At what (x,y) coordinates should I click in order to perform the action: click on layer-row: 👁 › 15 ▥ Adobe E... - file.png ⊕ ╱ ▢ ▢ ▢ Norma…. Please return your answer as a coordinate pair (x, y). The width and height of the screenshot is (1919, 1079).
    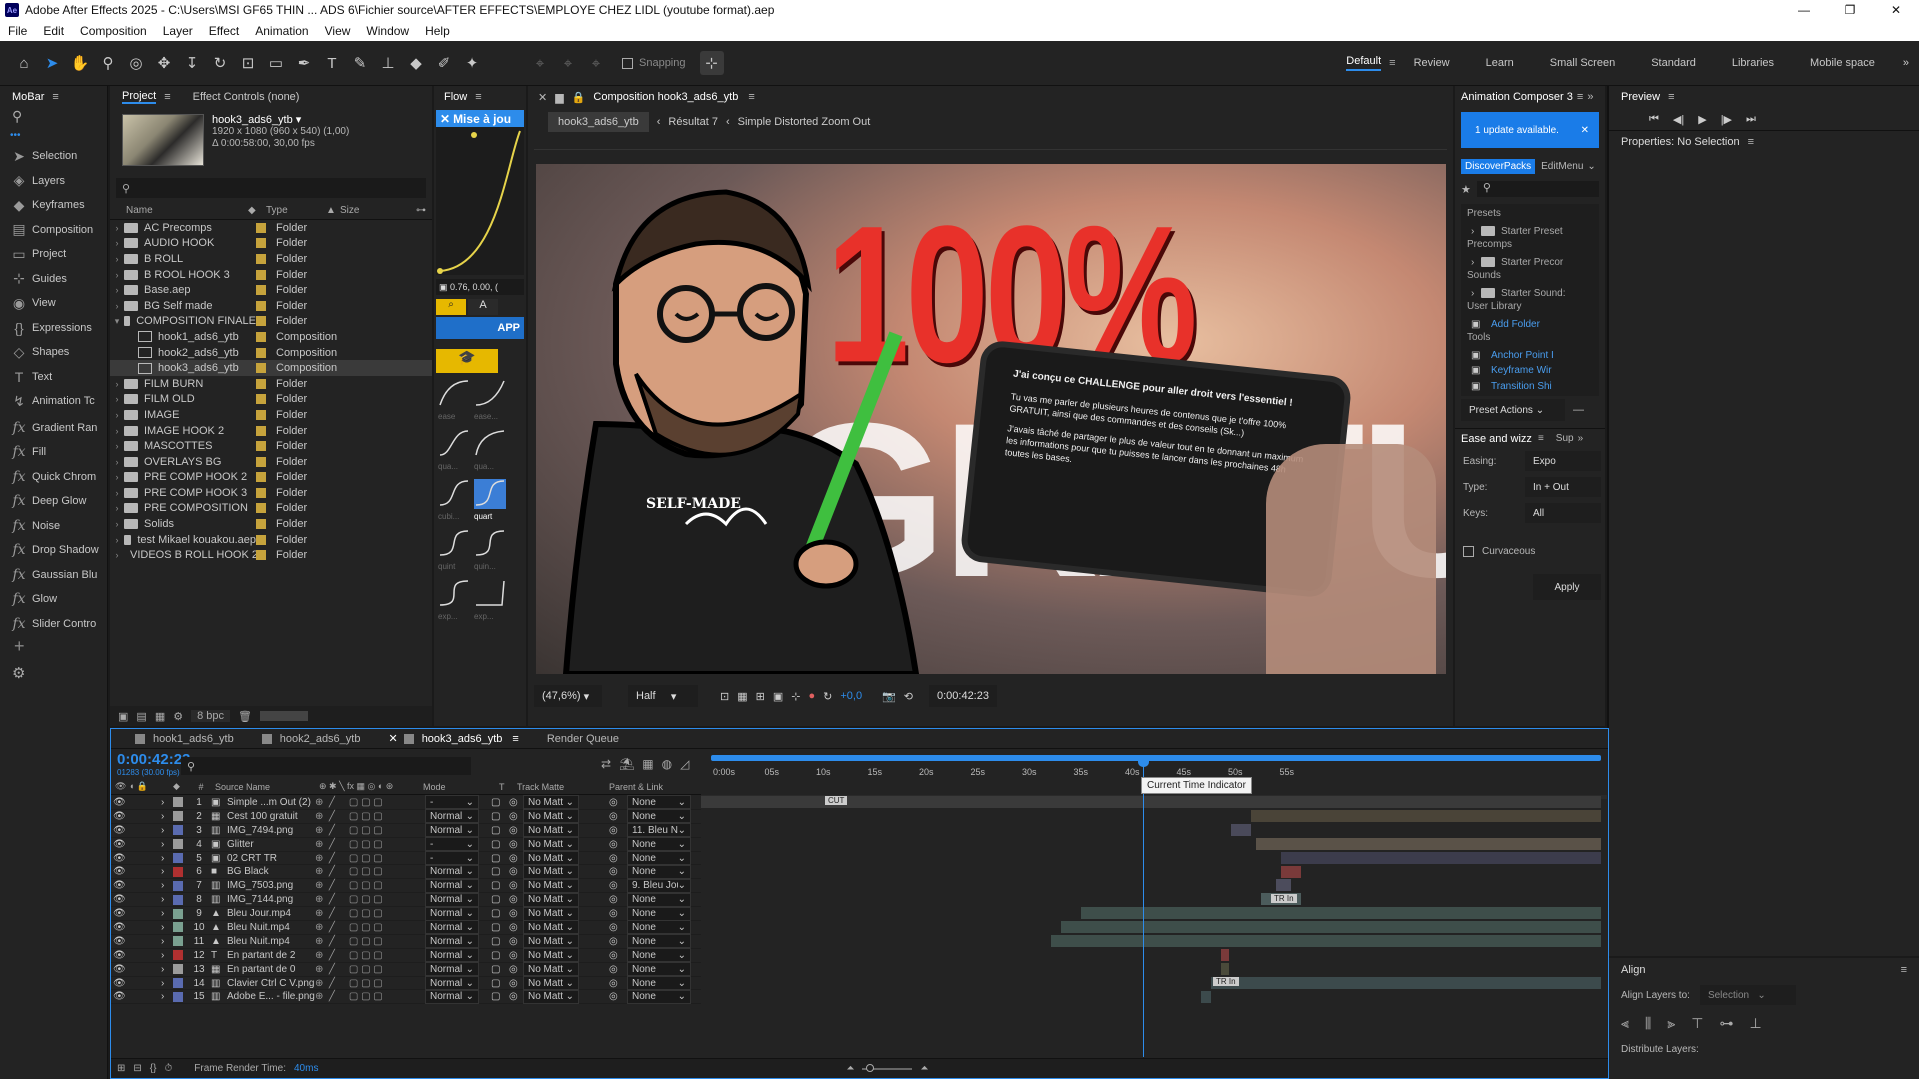
    Looking at the image, I should click on (406, 997).